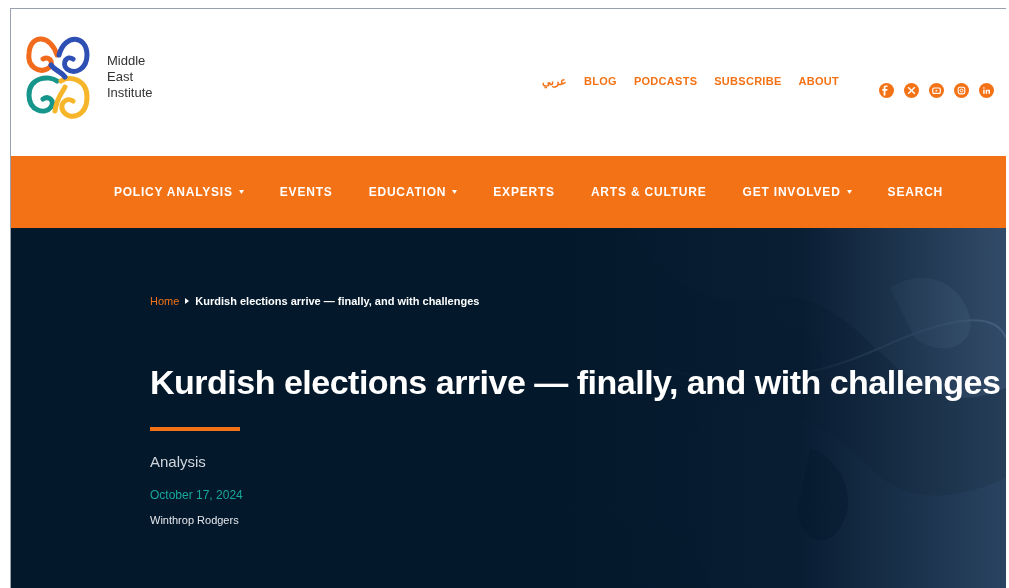 This screenshot has width=1009, height=588. I want to click on top-nav-link: BLOG, so click(600, 81).